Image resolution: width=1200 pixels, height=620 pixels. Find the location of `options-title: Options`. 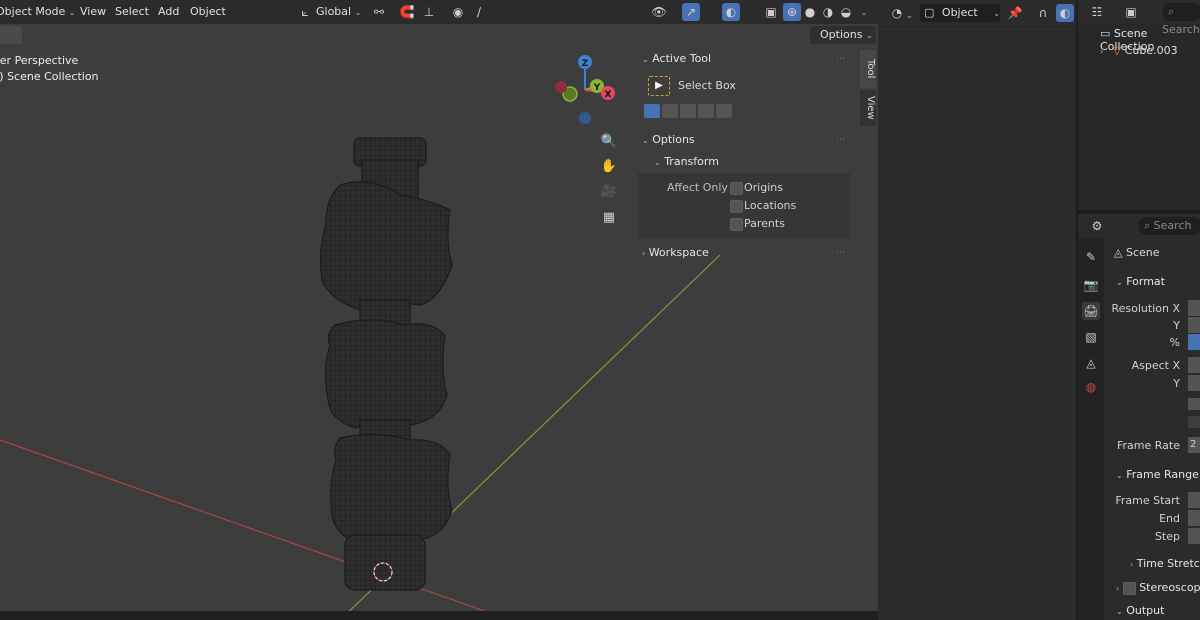

options-title: Options is located at coordinates (673, 139).